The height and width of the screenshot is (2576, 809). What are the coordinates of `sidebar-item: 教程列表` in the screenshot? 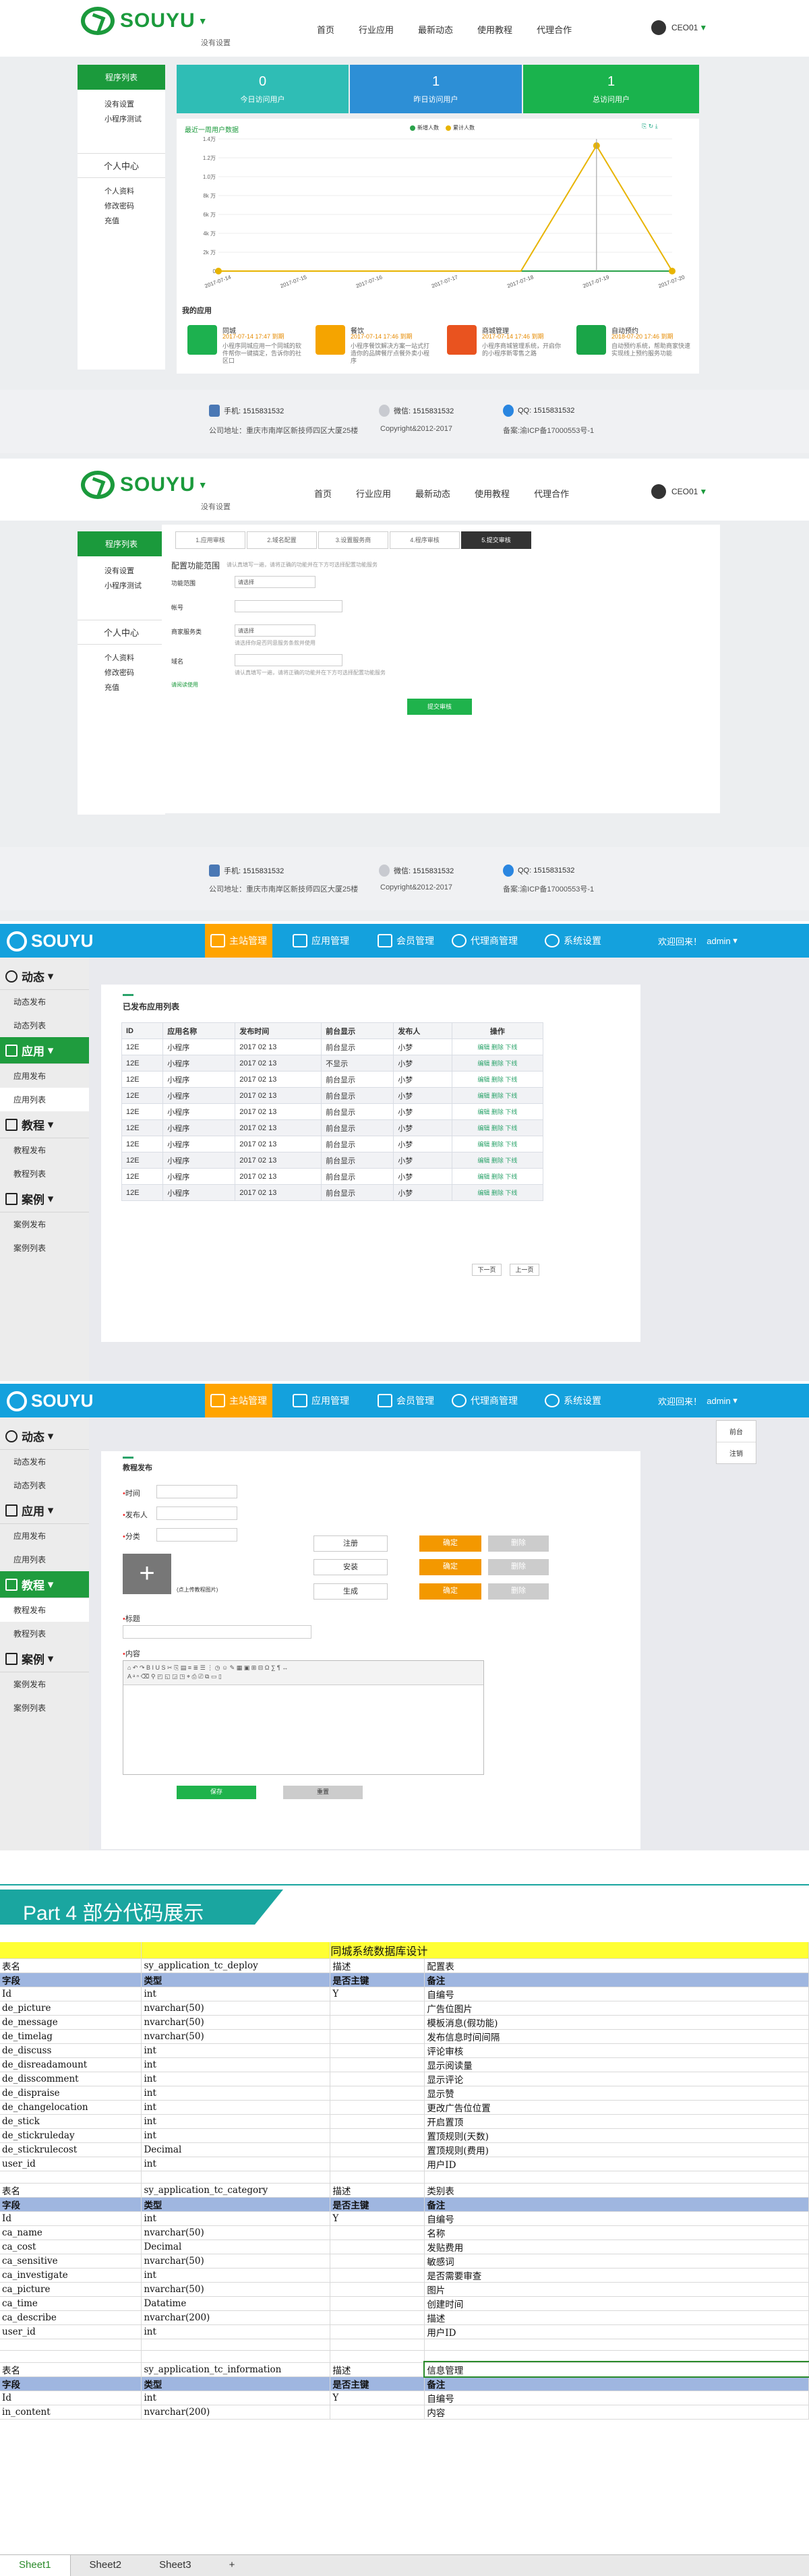 It's located at (44, 1174).